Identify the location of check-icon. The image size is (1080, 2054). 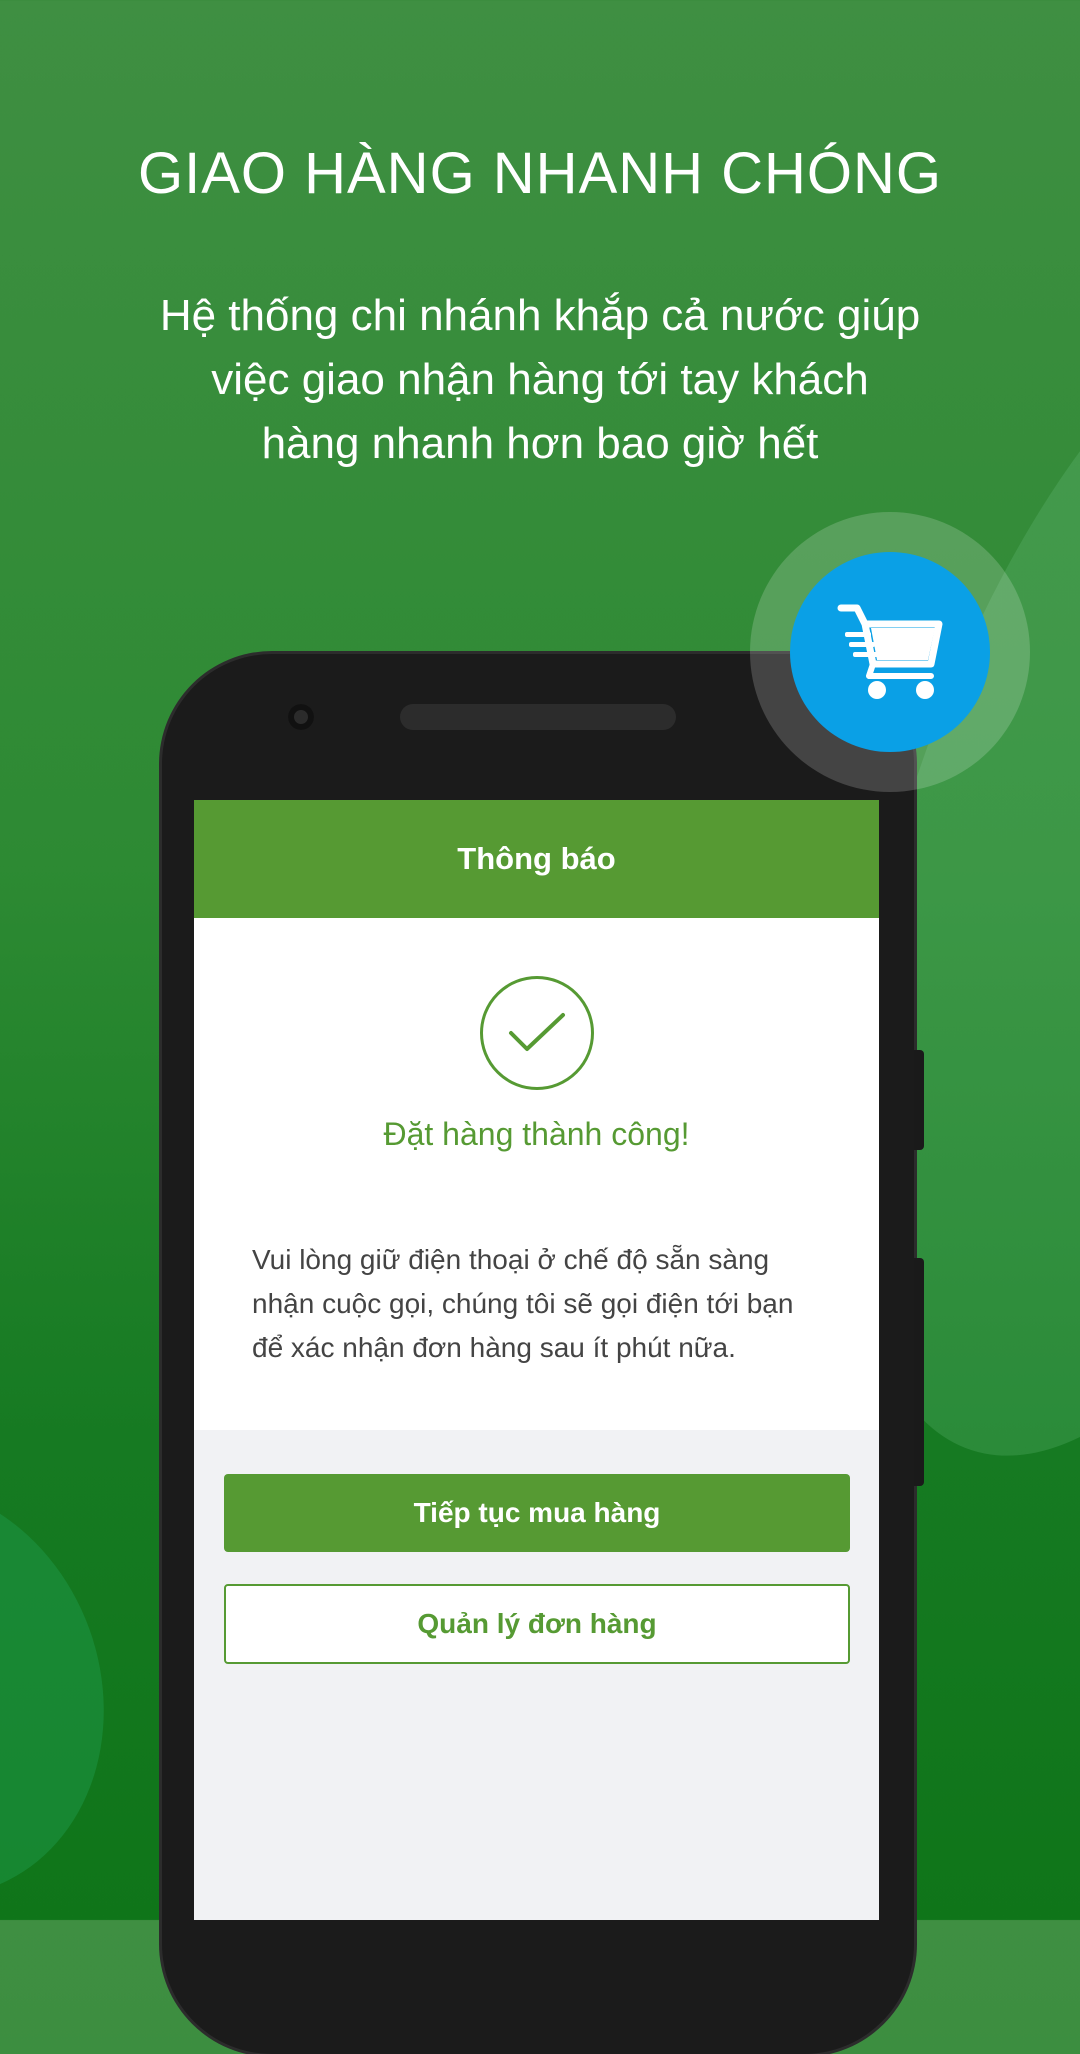
(537, 1033).